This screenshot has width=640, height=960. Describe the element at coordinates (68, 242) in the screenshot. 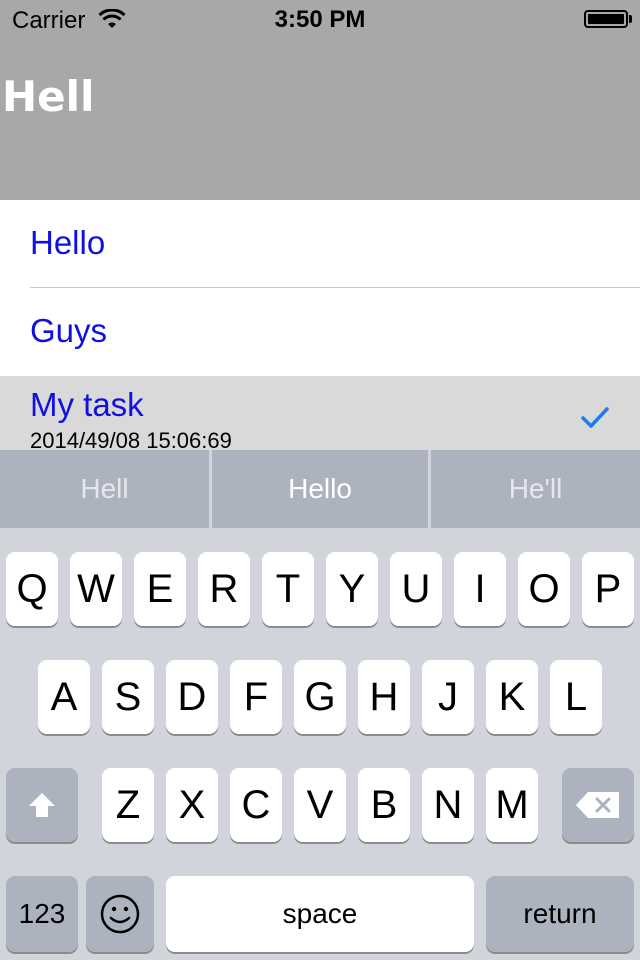

I see `list-item-label: Hello` at that location.